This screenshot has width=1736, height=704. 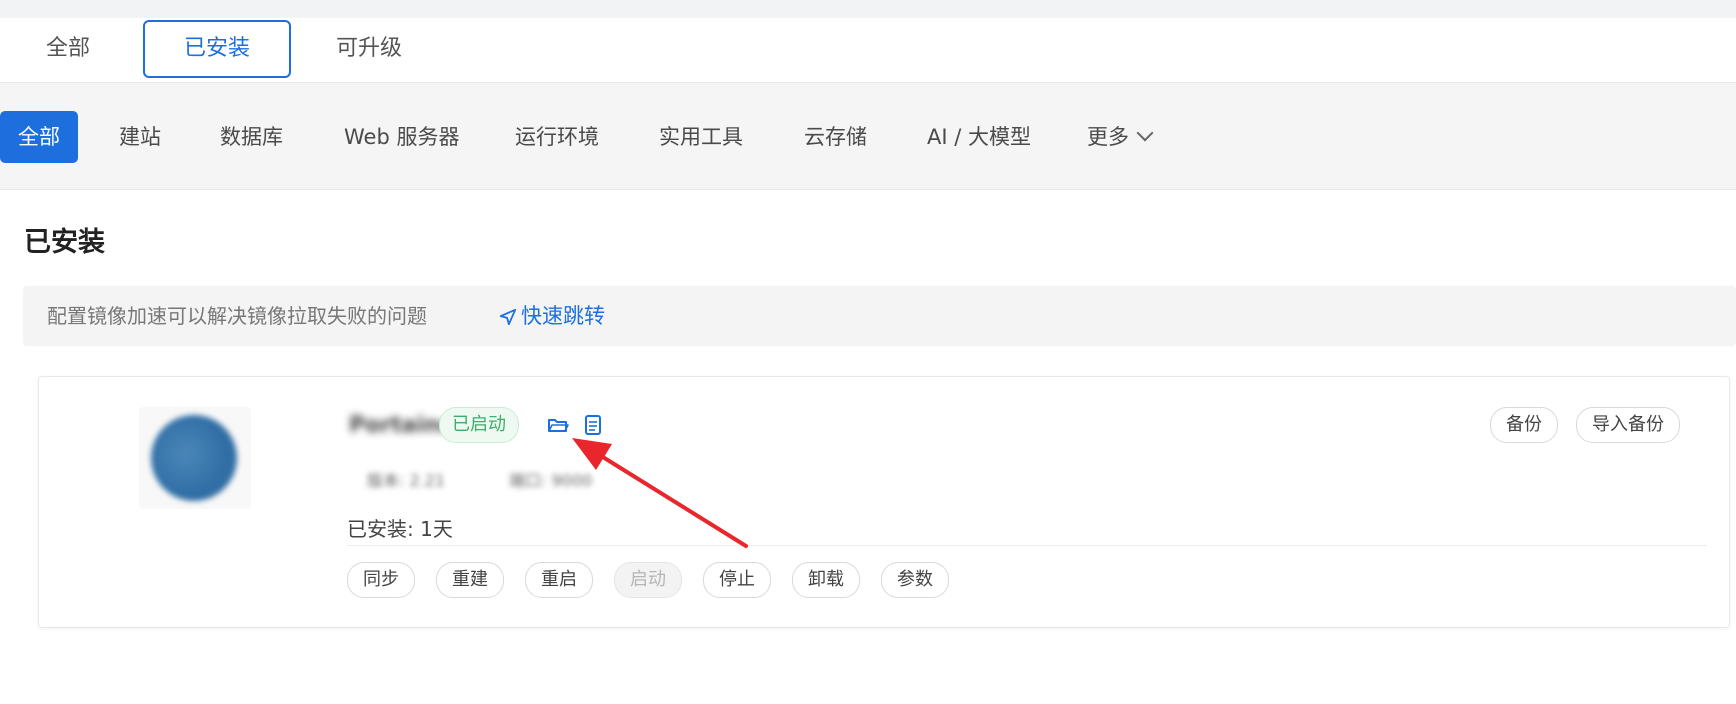 What do you see at coordinates (915, 580) in the screenshot?
I see `params-button: 参数` at bounding box center [915, 580].